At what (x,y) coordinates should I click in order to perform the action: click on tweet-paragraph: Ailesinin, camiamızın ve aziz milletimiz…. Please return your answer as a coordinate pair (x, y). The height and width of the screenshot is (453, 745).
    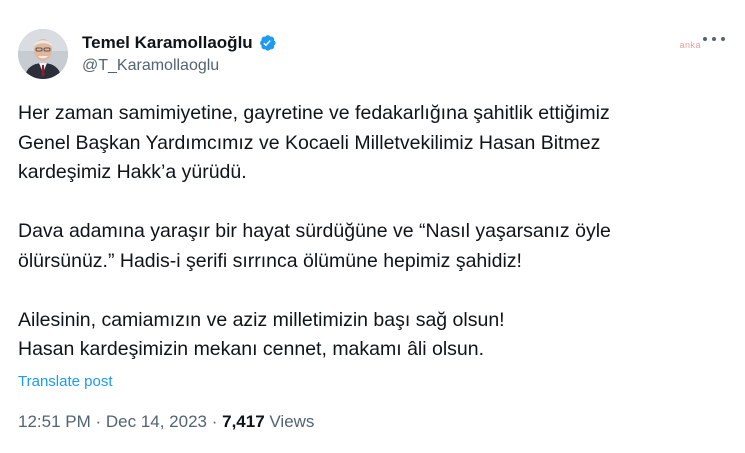
    Looking at the image, I should click on (370, 335).